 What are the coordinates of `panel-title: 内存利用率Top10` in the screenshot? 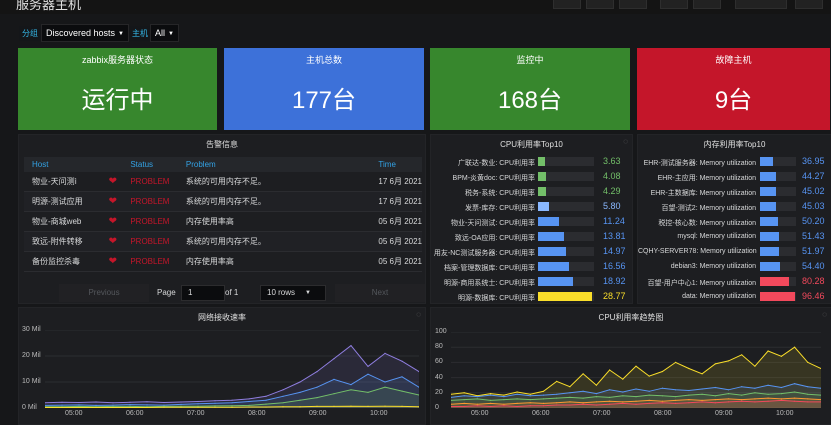 It's located at (734, 144).